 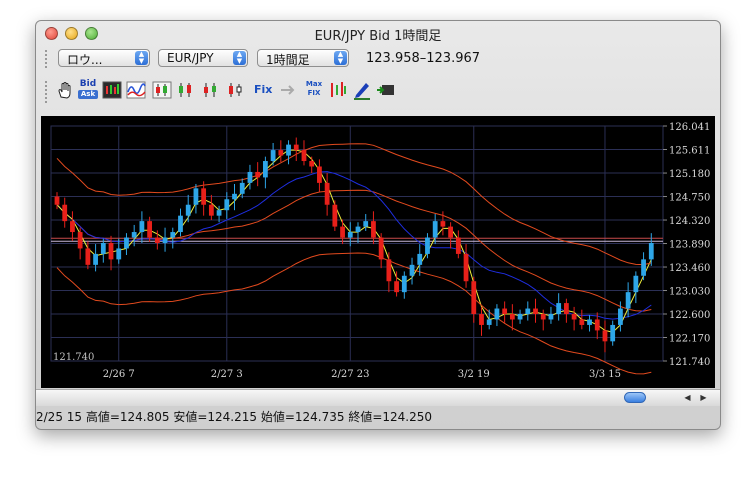 I want to click on bid-label: Bid, so click(x=88, y=84).